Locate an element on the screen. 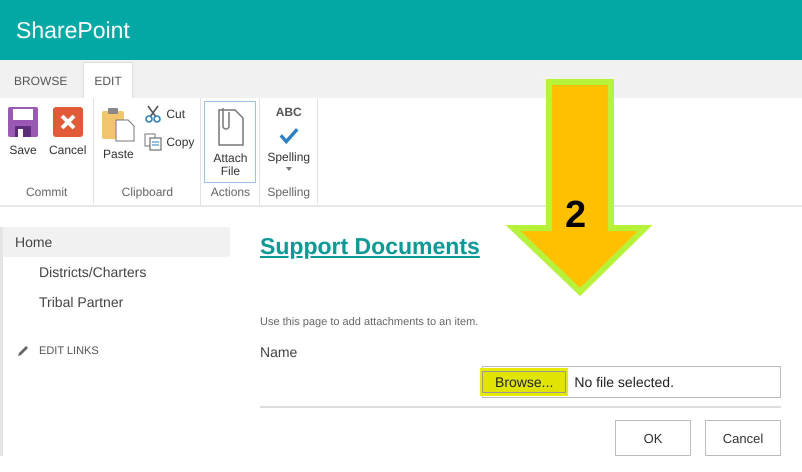 This screenshot has height=472, width=802. field-label: Name is located at coordinates (279, 352).